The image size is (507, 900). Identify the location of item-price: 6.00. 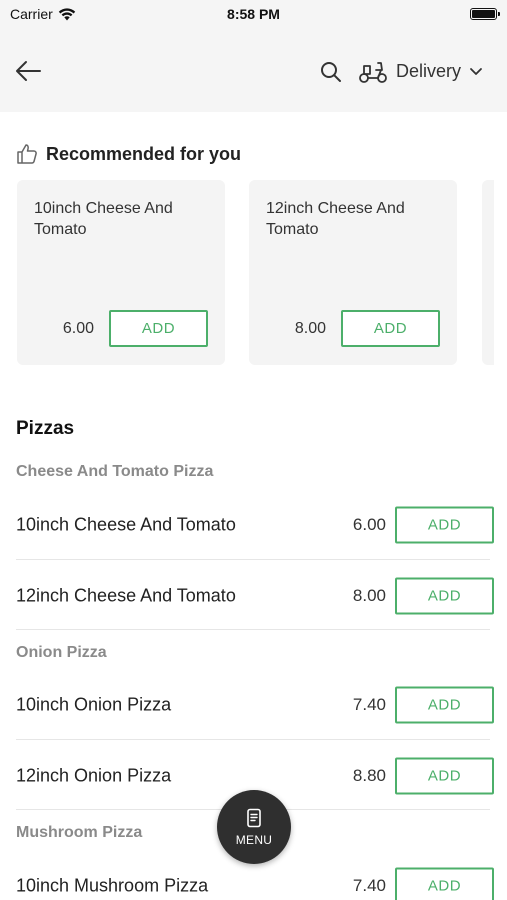
(369, 524).